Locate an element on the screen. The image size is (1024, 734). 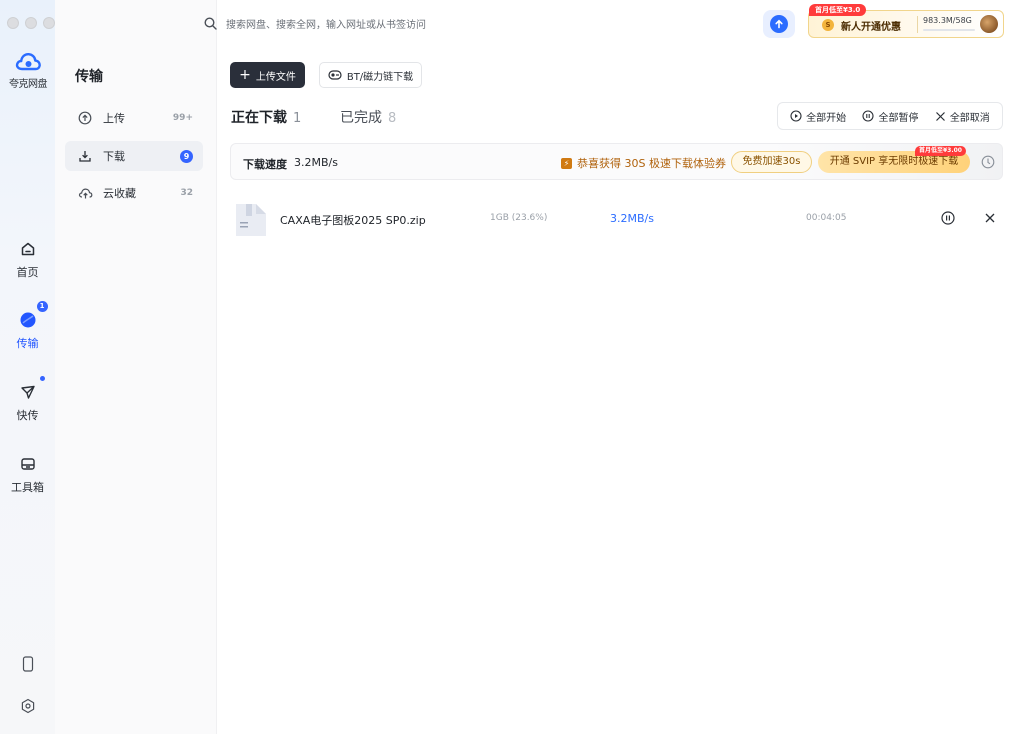
speed-label: 下载速度 is located at coordinates (265, 164).